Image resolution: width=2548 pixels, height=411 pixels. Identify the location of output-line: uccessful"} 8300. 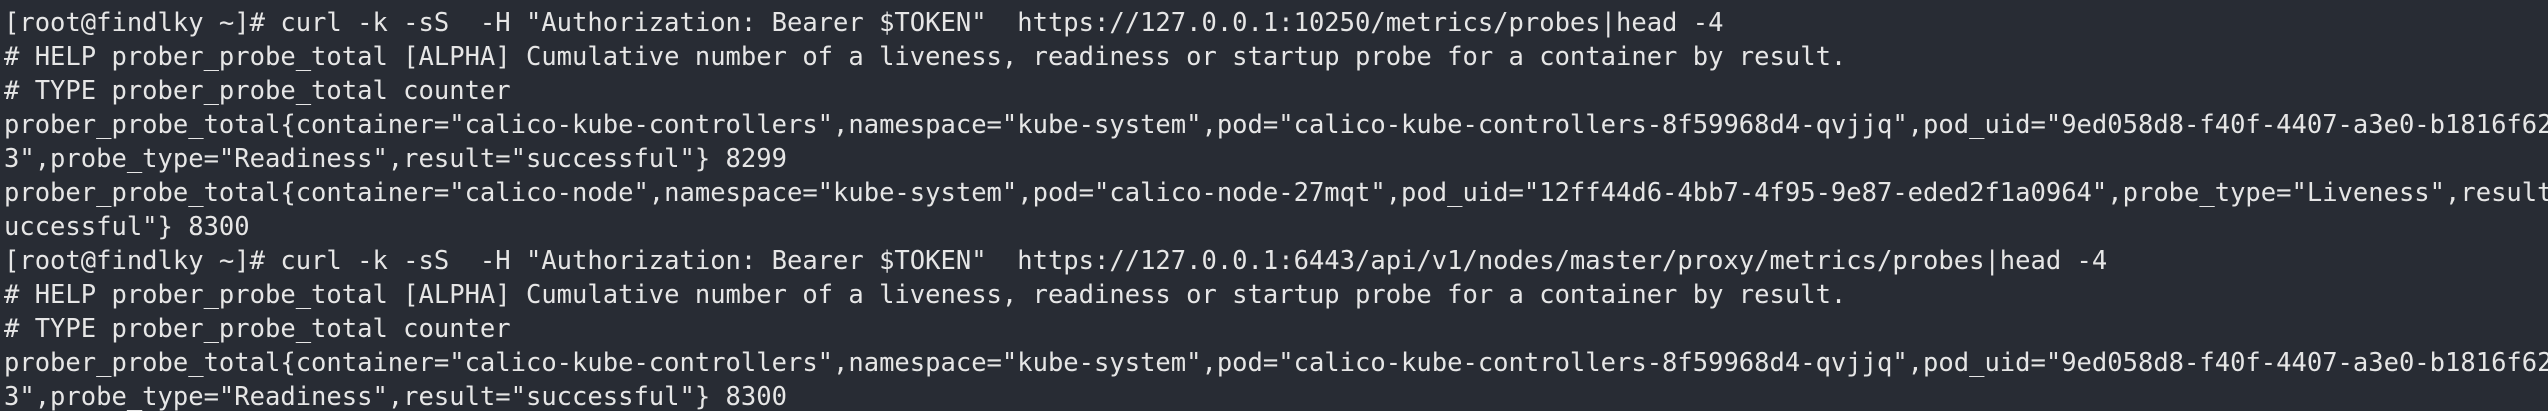
(127, 227).